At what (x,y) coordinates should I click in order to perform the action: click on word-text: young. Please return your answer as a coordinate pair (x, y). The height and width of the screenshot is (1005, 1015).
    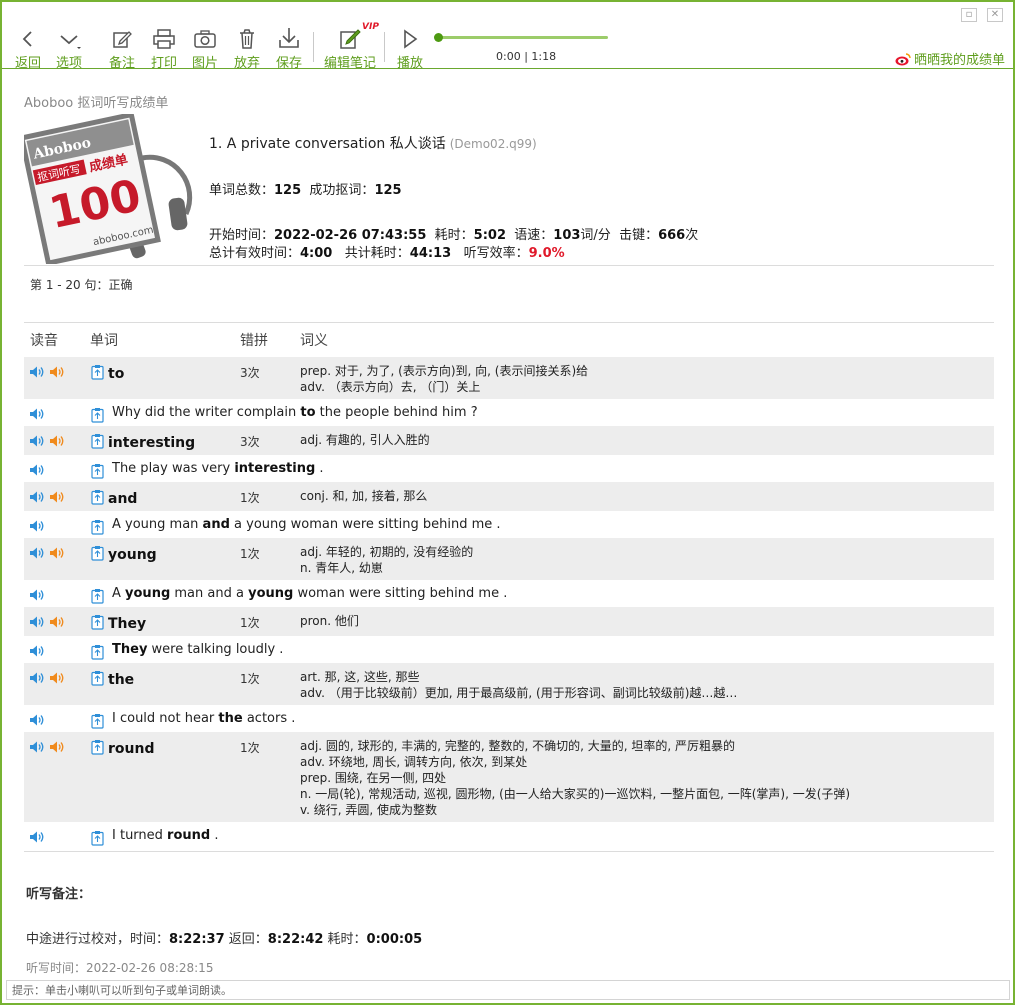
    Looking at the image, I should click on (132, 555).